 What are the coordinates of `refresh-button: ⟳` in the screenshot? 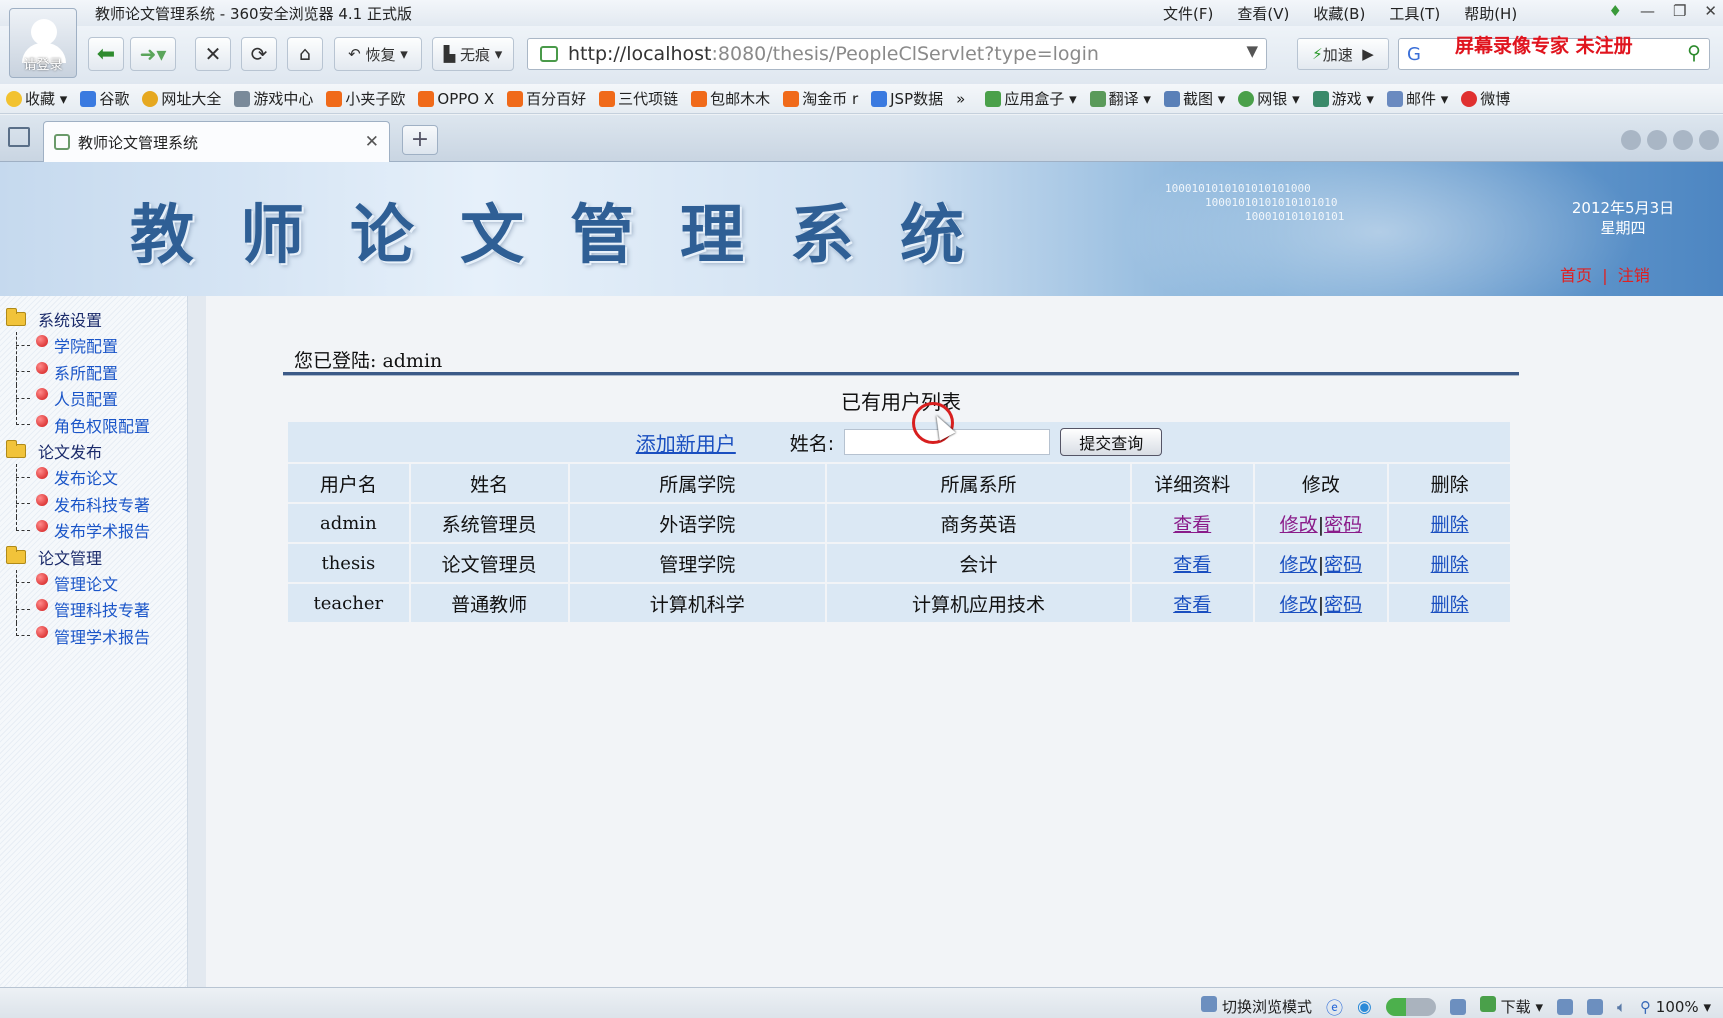 It's located at (259, 54).